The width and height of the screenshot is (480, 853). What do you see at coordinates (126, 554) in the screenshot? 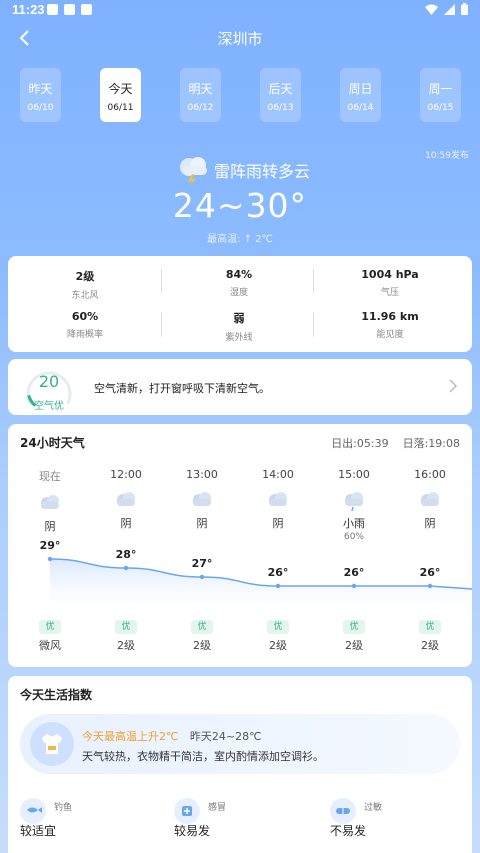
I see `hour-temp-label: 28°` at bounding box center [126, 554].